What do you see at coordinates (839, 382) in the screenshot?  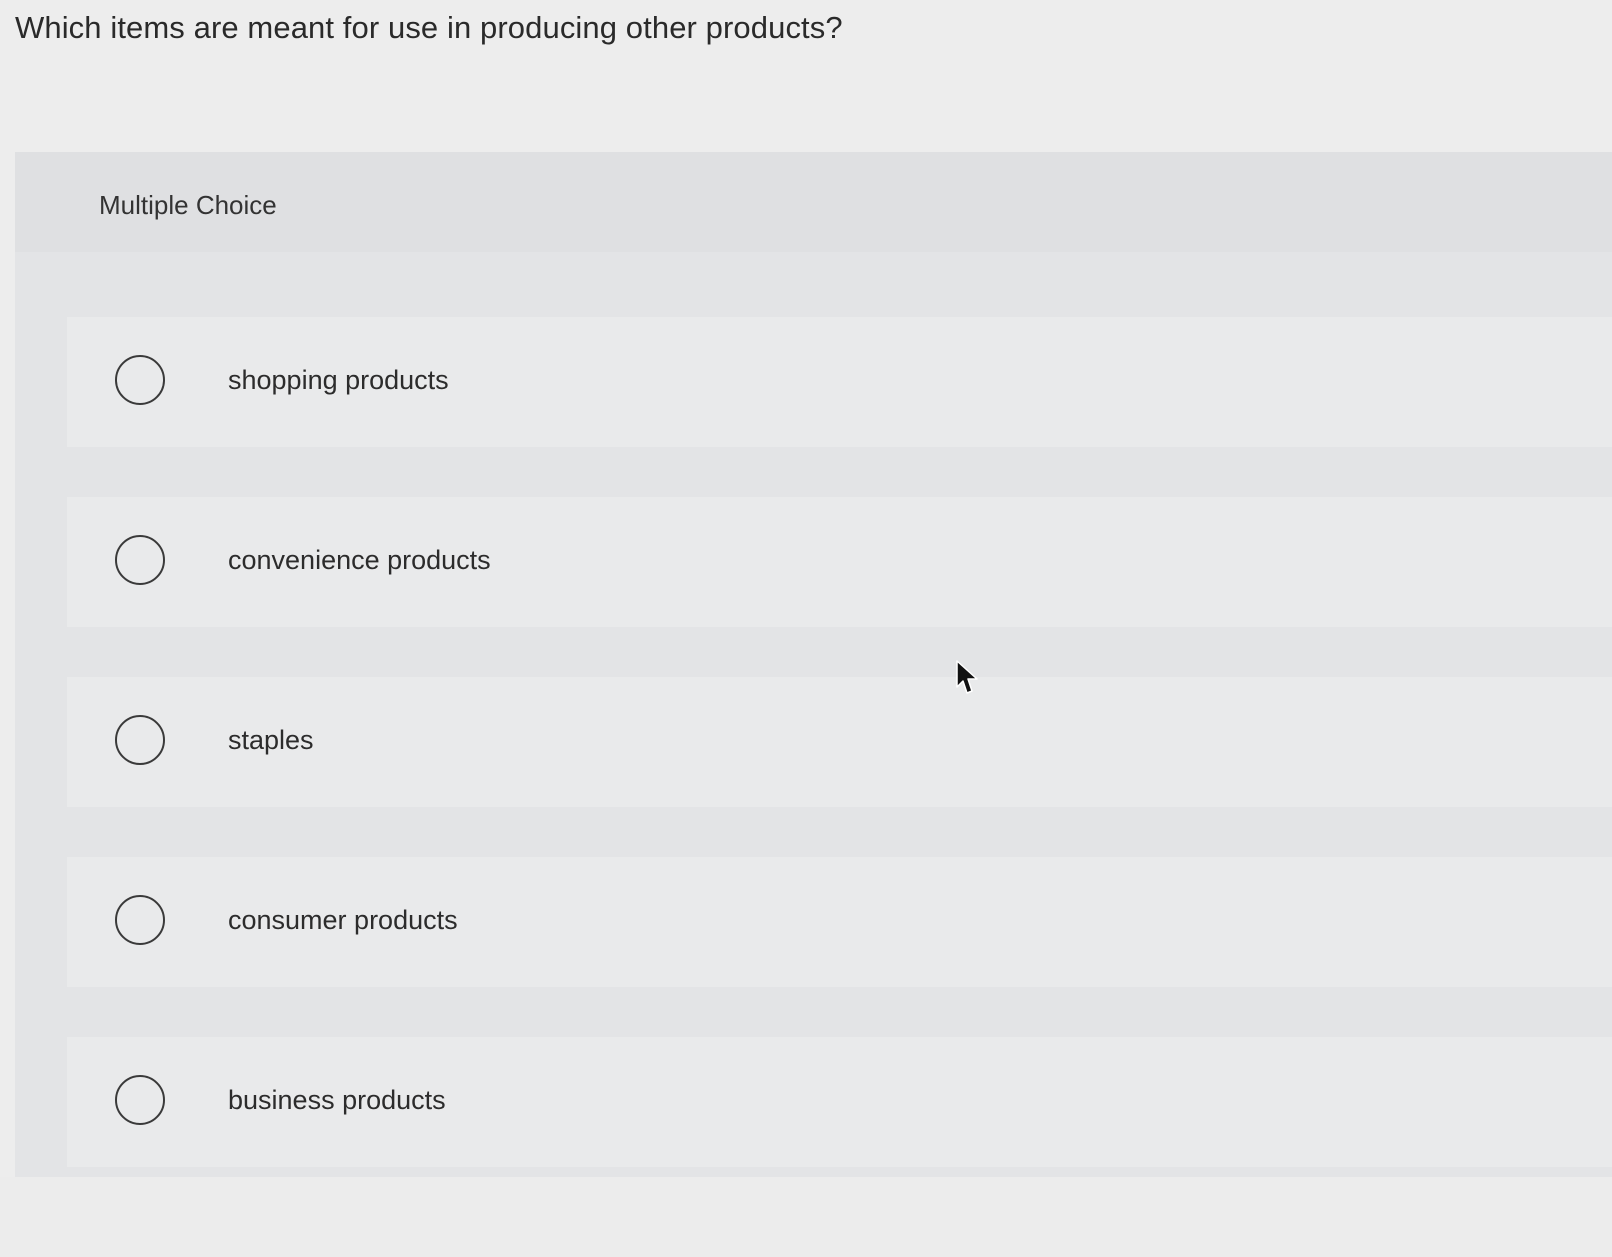 I see `choice-option-shopping-products: shopping products` at bounding box center [839, 382].